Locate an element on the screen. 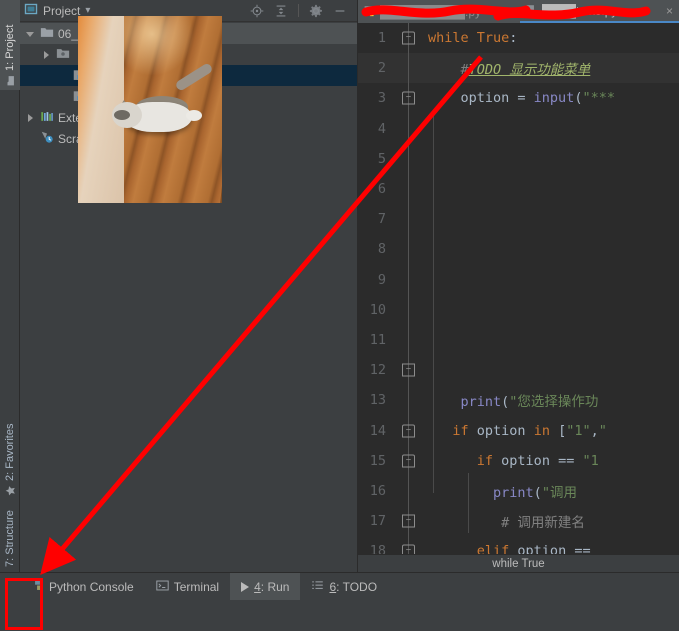  code-text: if option == "1 is located at coordinates (537, 460).